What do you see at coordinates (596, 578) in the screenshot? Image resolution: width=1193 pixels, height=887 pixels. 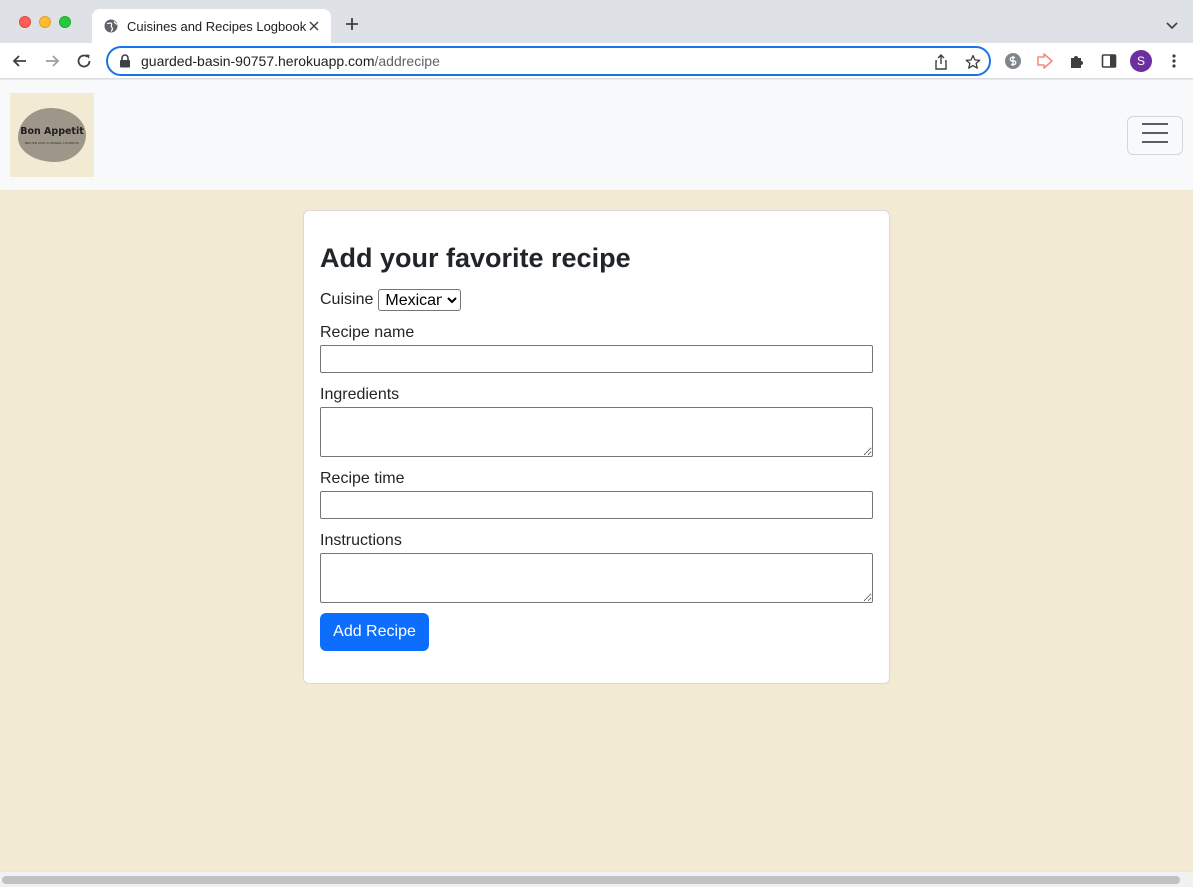 I see `instructions-textarea` at bounding box center [596, 578].